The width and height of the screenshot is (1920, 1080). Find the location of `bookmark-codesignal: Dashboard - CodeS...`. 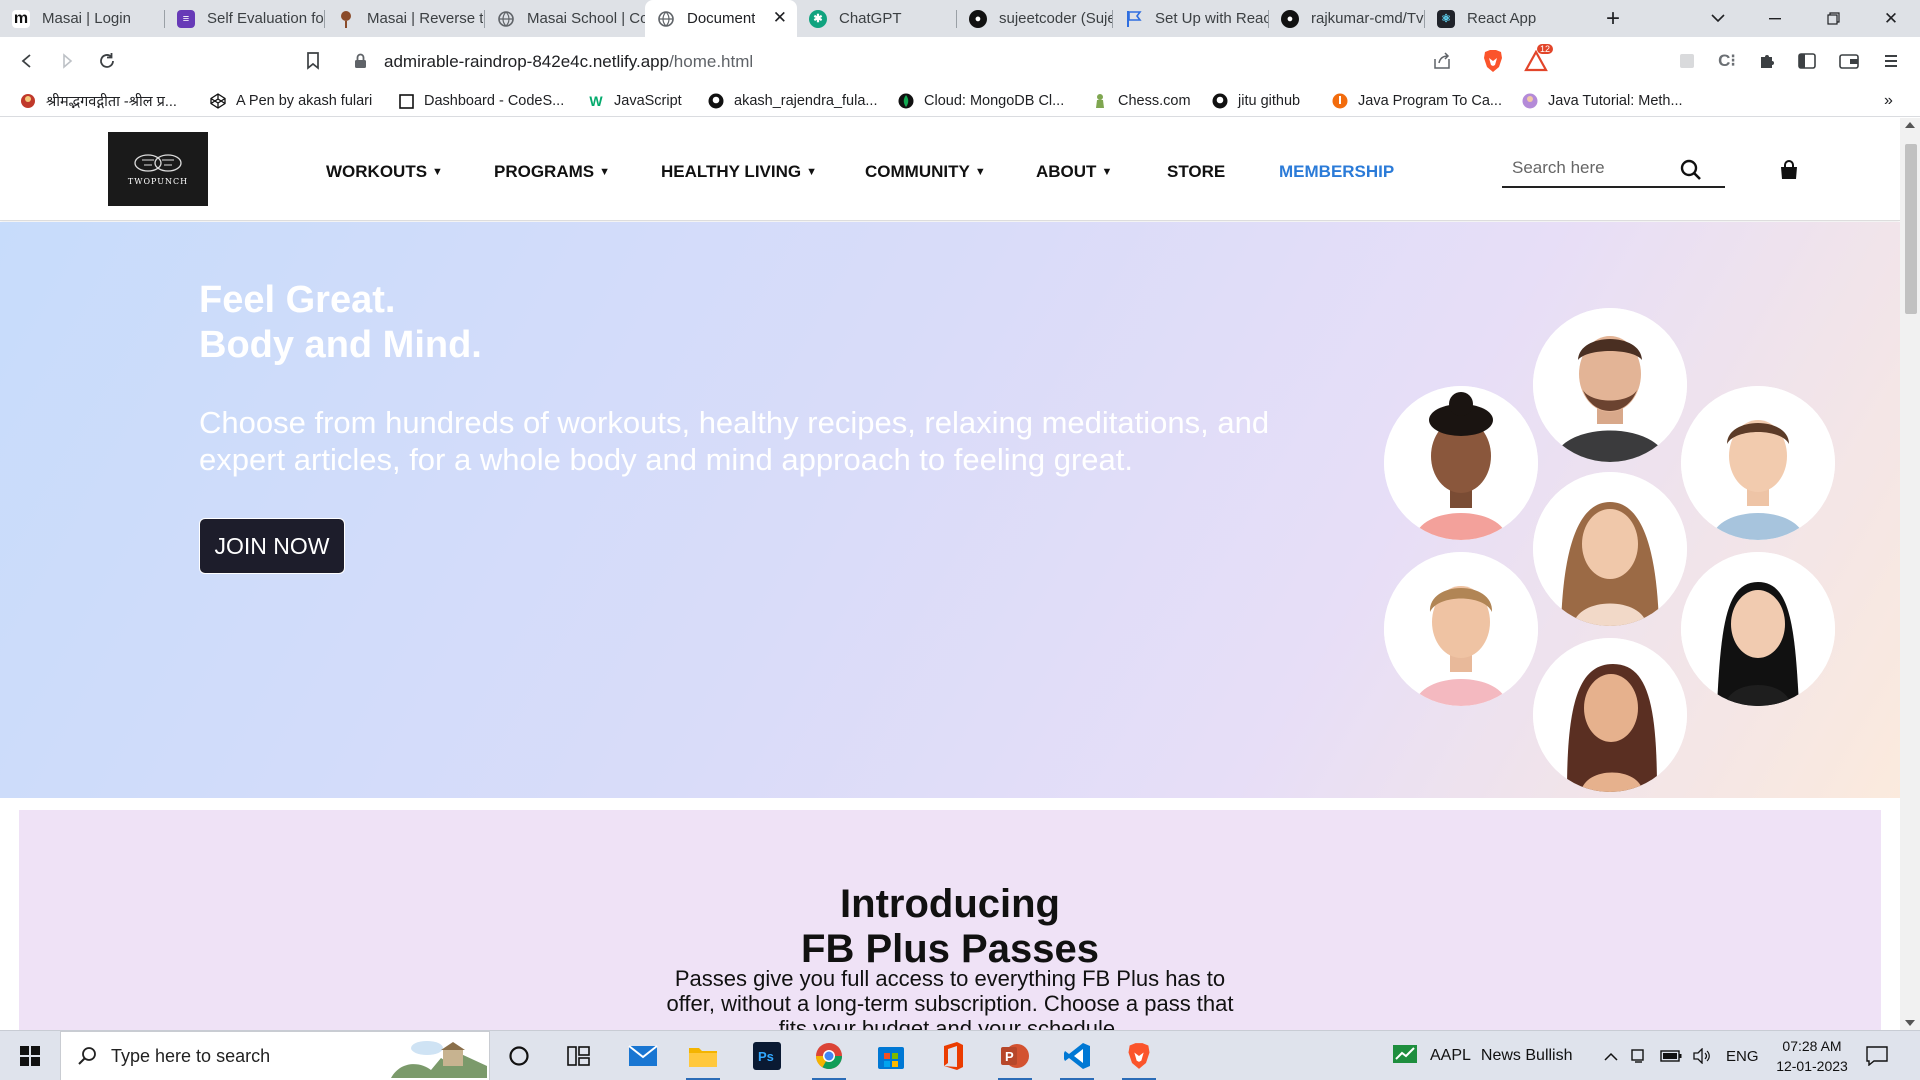

bookmark-codesignal: Dashboard - CodeS... is located at coordinates (481, 101).